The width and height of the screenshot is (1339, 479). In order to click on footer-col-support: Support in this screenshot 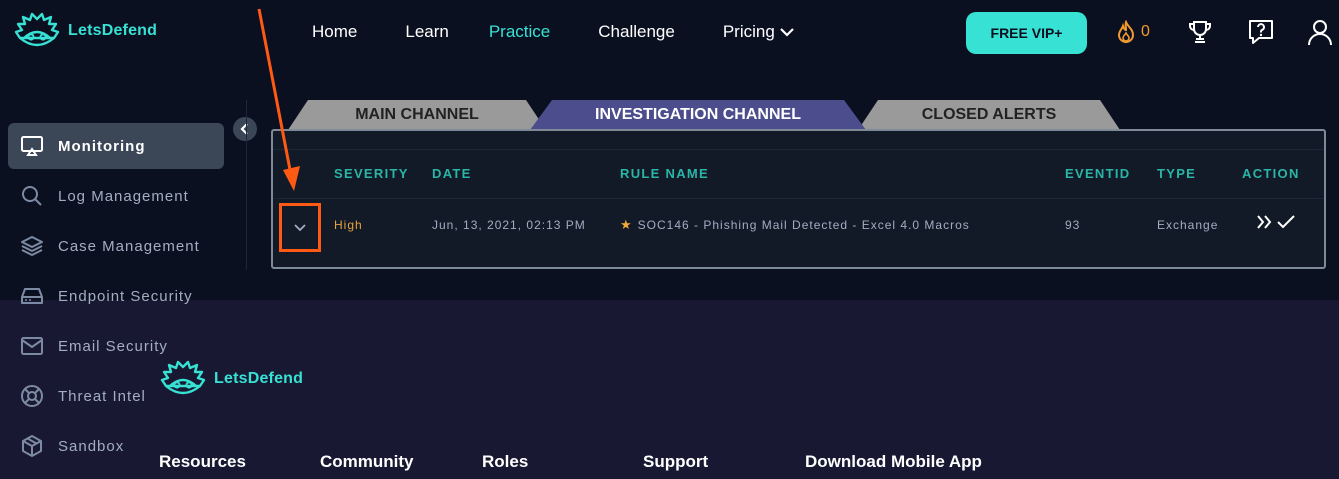, I will do `click(676, 461)`.